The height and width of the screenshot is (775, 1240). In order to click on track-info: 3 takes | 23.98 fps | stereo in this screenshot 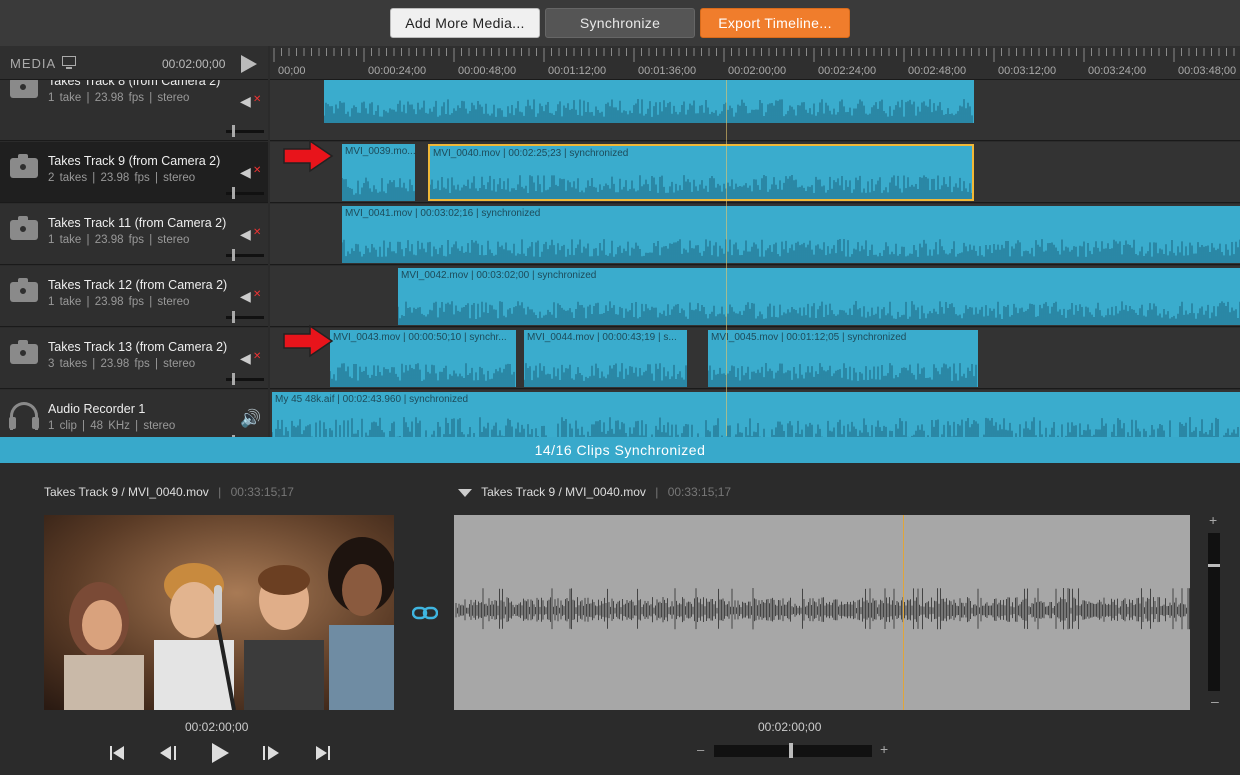, I will do `click(122, 364)`.